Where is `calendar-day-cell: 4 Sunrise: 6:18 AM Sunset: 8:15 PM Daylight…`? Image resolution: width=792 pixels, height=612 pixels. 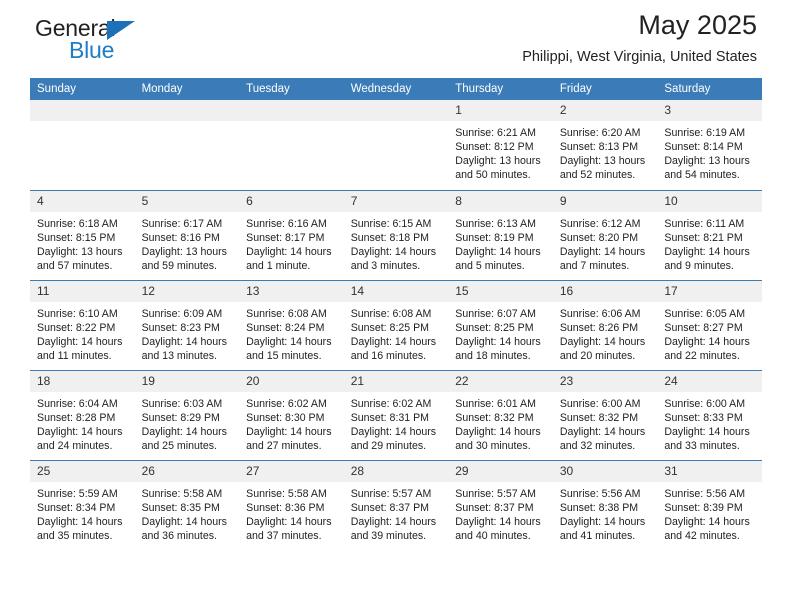 calendar-day-cell: 4 Sunrise: 6:18 AM Sunset: 8:15 PM Daylight… is located at coordinates (82, 234).